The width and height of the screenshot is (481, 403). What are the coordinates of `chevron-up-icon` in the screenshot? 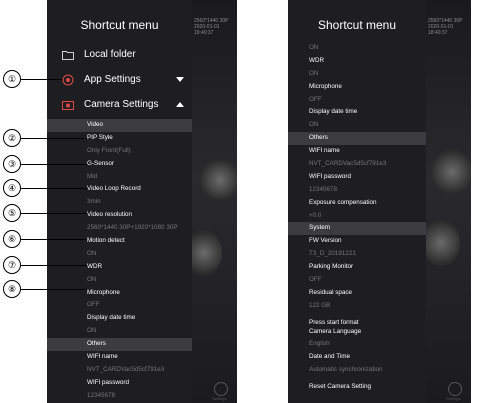 It's located at (180, 104).